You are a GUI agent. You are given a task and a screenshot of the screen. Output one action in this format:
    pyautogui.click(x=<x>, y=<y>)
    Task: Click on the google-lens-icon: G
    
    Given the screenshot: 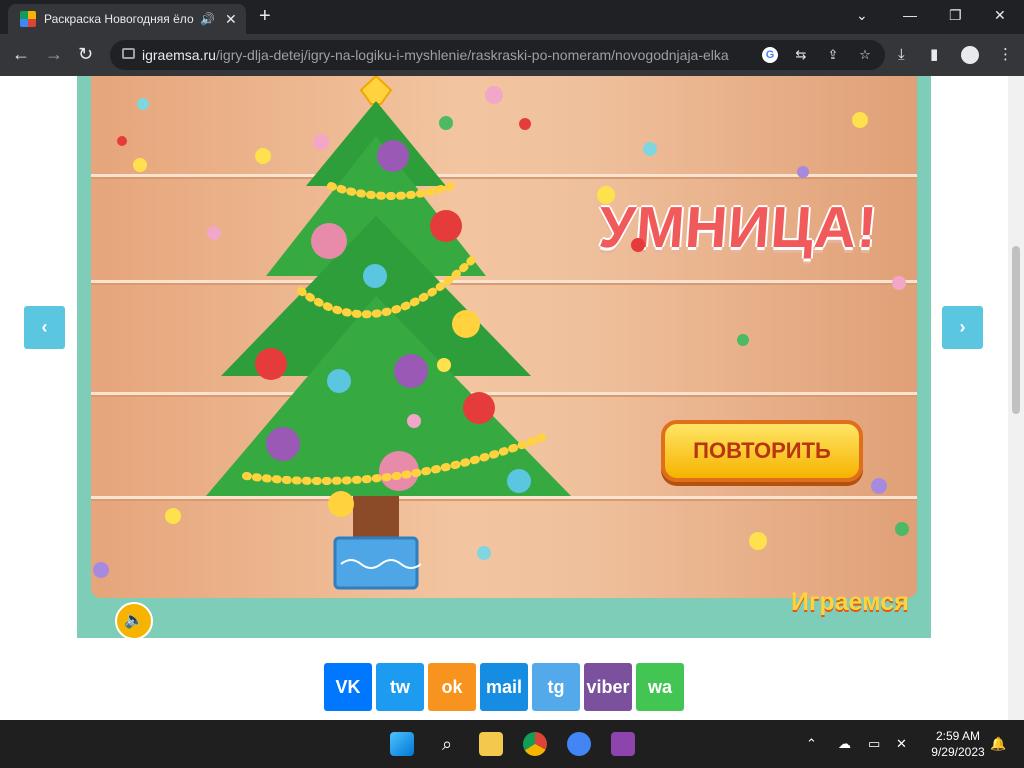 What is the action you would take?
    pyautogui.click(x=770, y=55)
    